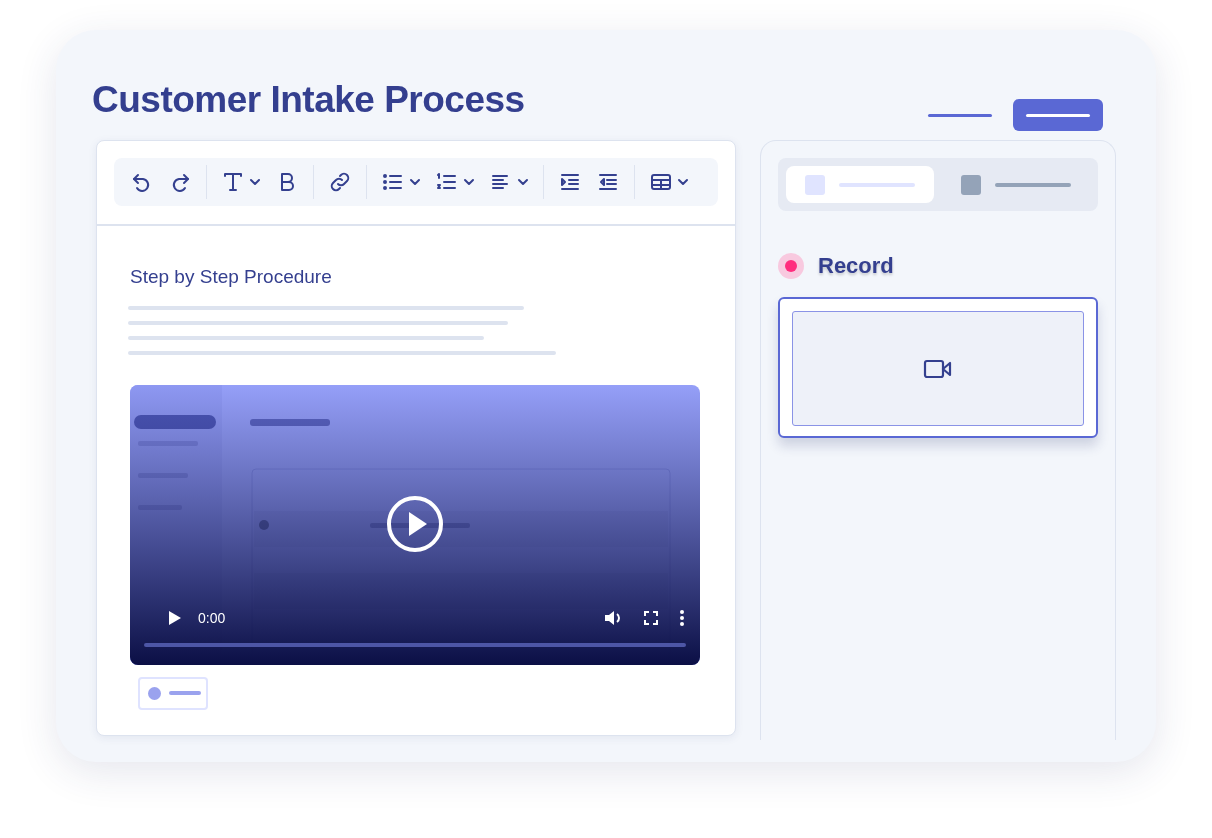  What do you see at coordinates (651, 617) in the screenshot?
I see `fullscreen-icon` at bounding box center [651, 617].